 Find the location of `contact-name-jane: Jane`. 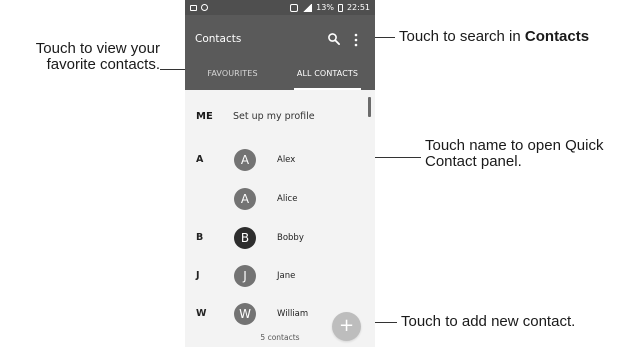

contact-name-jane: Jane is located at coordinates (286, 276).